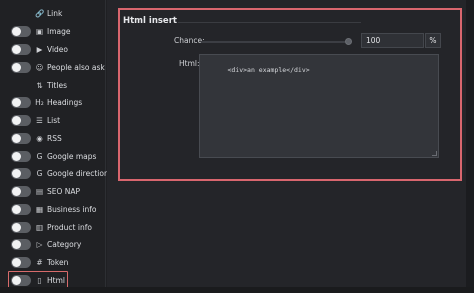 This screenshot has height=293, width=474. Describe the element at coordinates (57, 85) in the screenshot. I see `sidebar-item-label: Titles` at that location.